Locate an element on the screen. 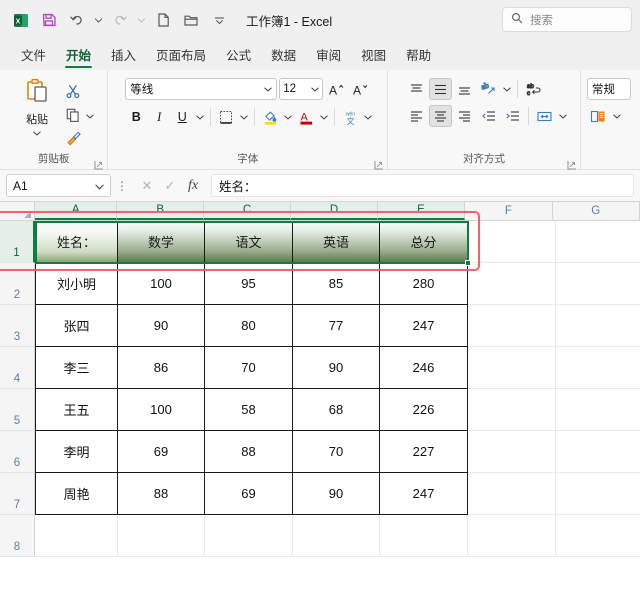 The height and width of the screenshot is (589, 640). font-name-dropdown-icon is located at coordinates (268, 89).